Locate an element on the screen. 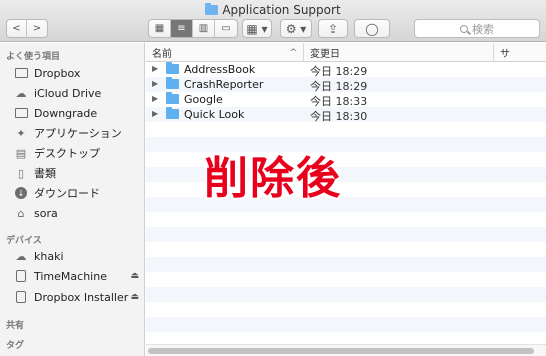  desktop-icon: ▤ is located at coordinates (21, 153).